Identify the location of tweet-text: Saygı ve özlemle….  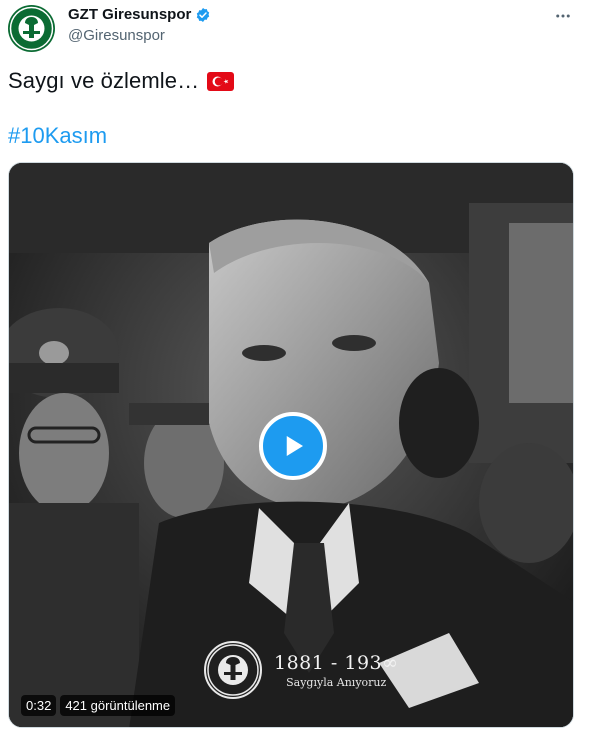
(121, 81).